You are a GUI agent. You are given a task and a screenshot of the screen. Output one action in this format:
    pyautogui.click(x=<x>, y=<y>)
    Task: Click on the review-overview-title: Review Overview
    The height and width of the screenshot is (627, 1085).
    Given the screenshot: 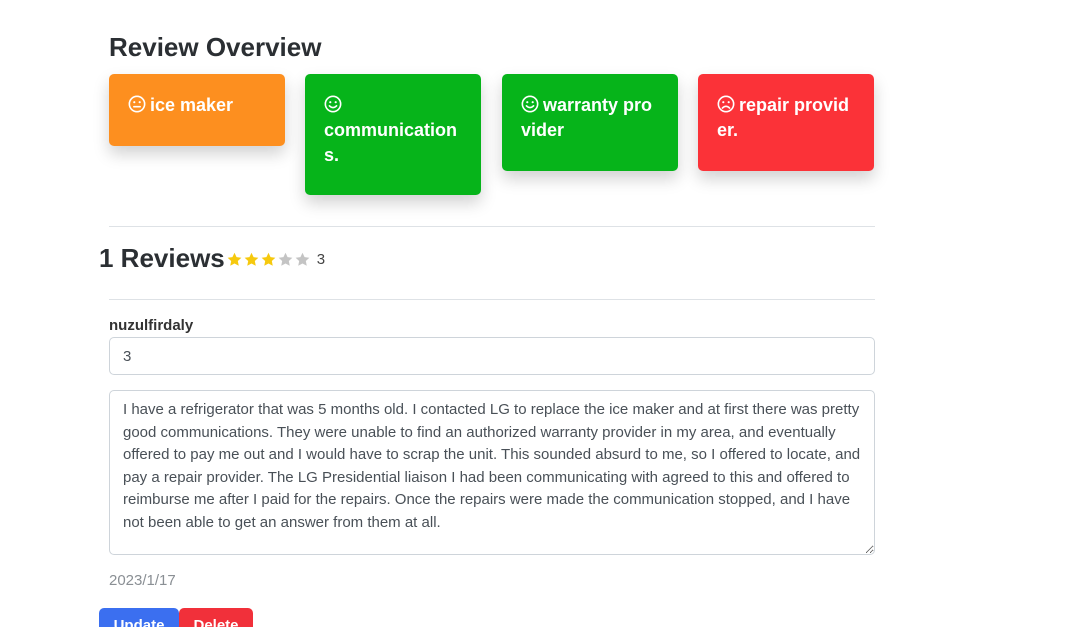 What is the action you would take?
    pyautogui.click(x=215, y=47)
    